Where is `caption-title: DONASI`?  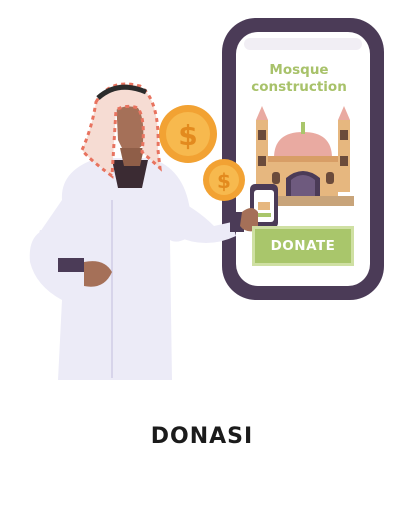 caption-title: DONASI is located at coordinates (202, 436).